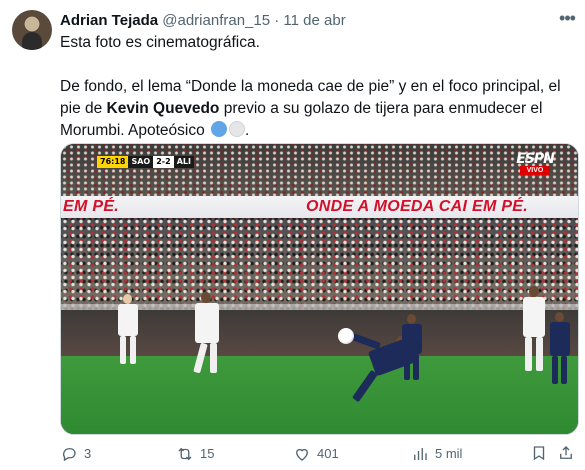  What do you see at coordinates (160, 42) in the screenshot?
I see `tweet-text-line1: Esta foto es cinematográfica.` at bounding box center [160, 42].